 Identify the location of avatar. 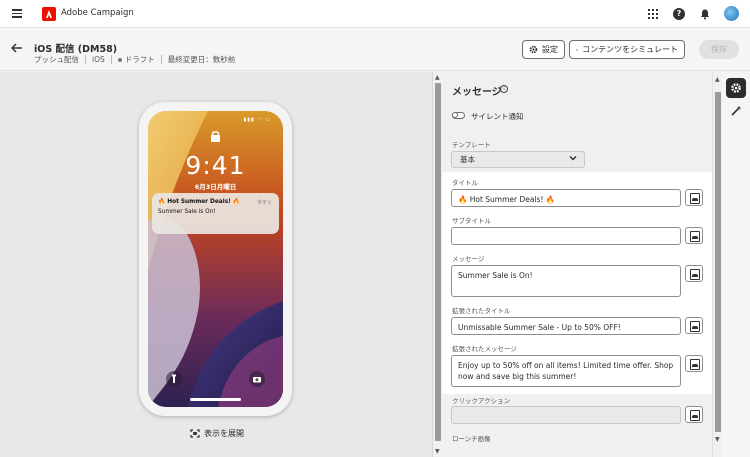
(731, 13).